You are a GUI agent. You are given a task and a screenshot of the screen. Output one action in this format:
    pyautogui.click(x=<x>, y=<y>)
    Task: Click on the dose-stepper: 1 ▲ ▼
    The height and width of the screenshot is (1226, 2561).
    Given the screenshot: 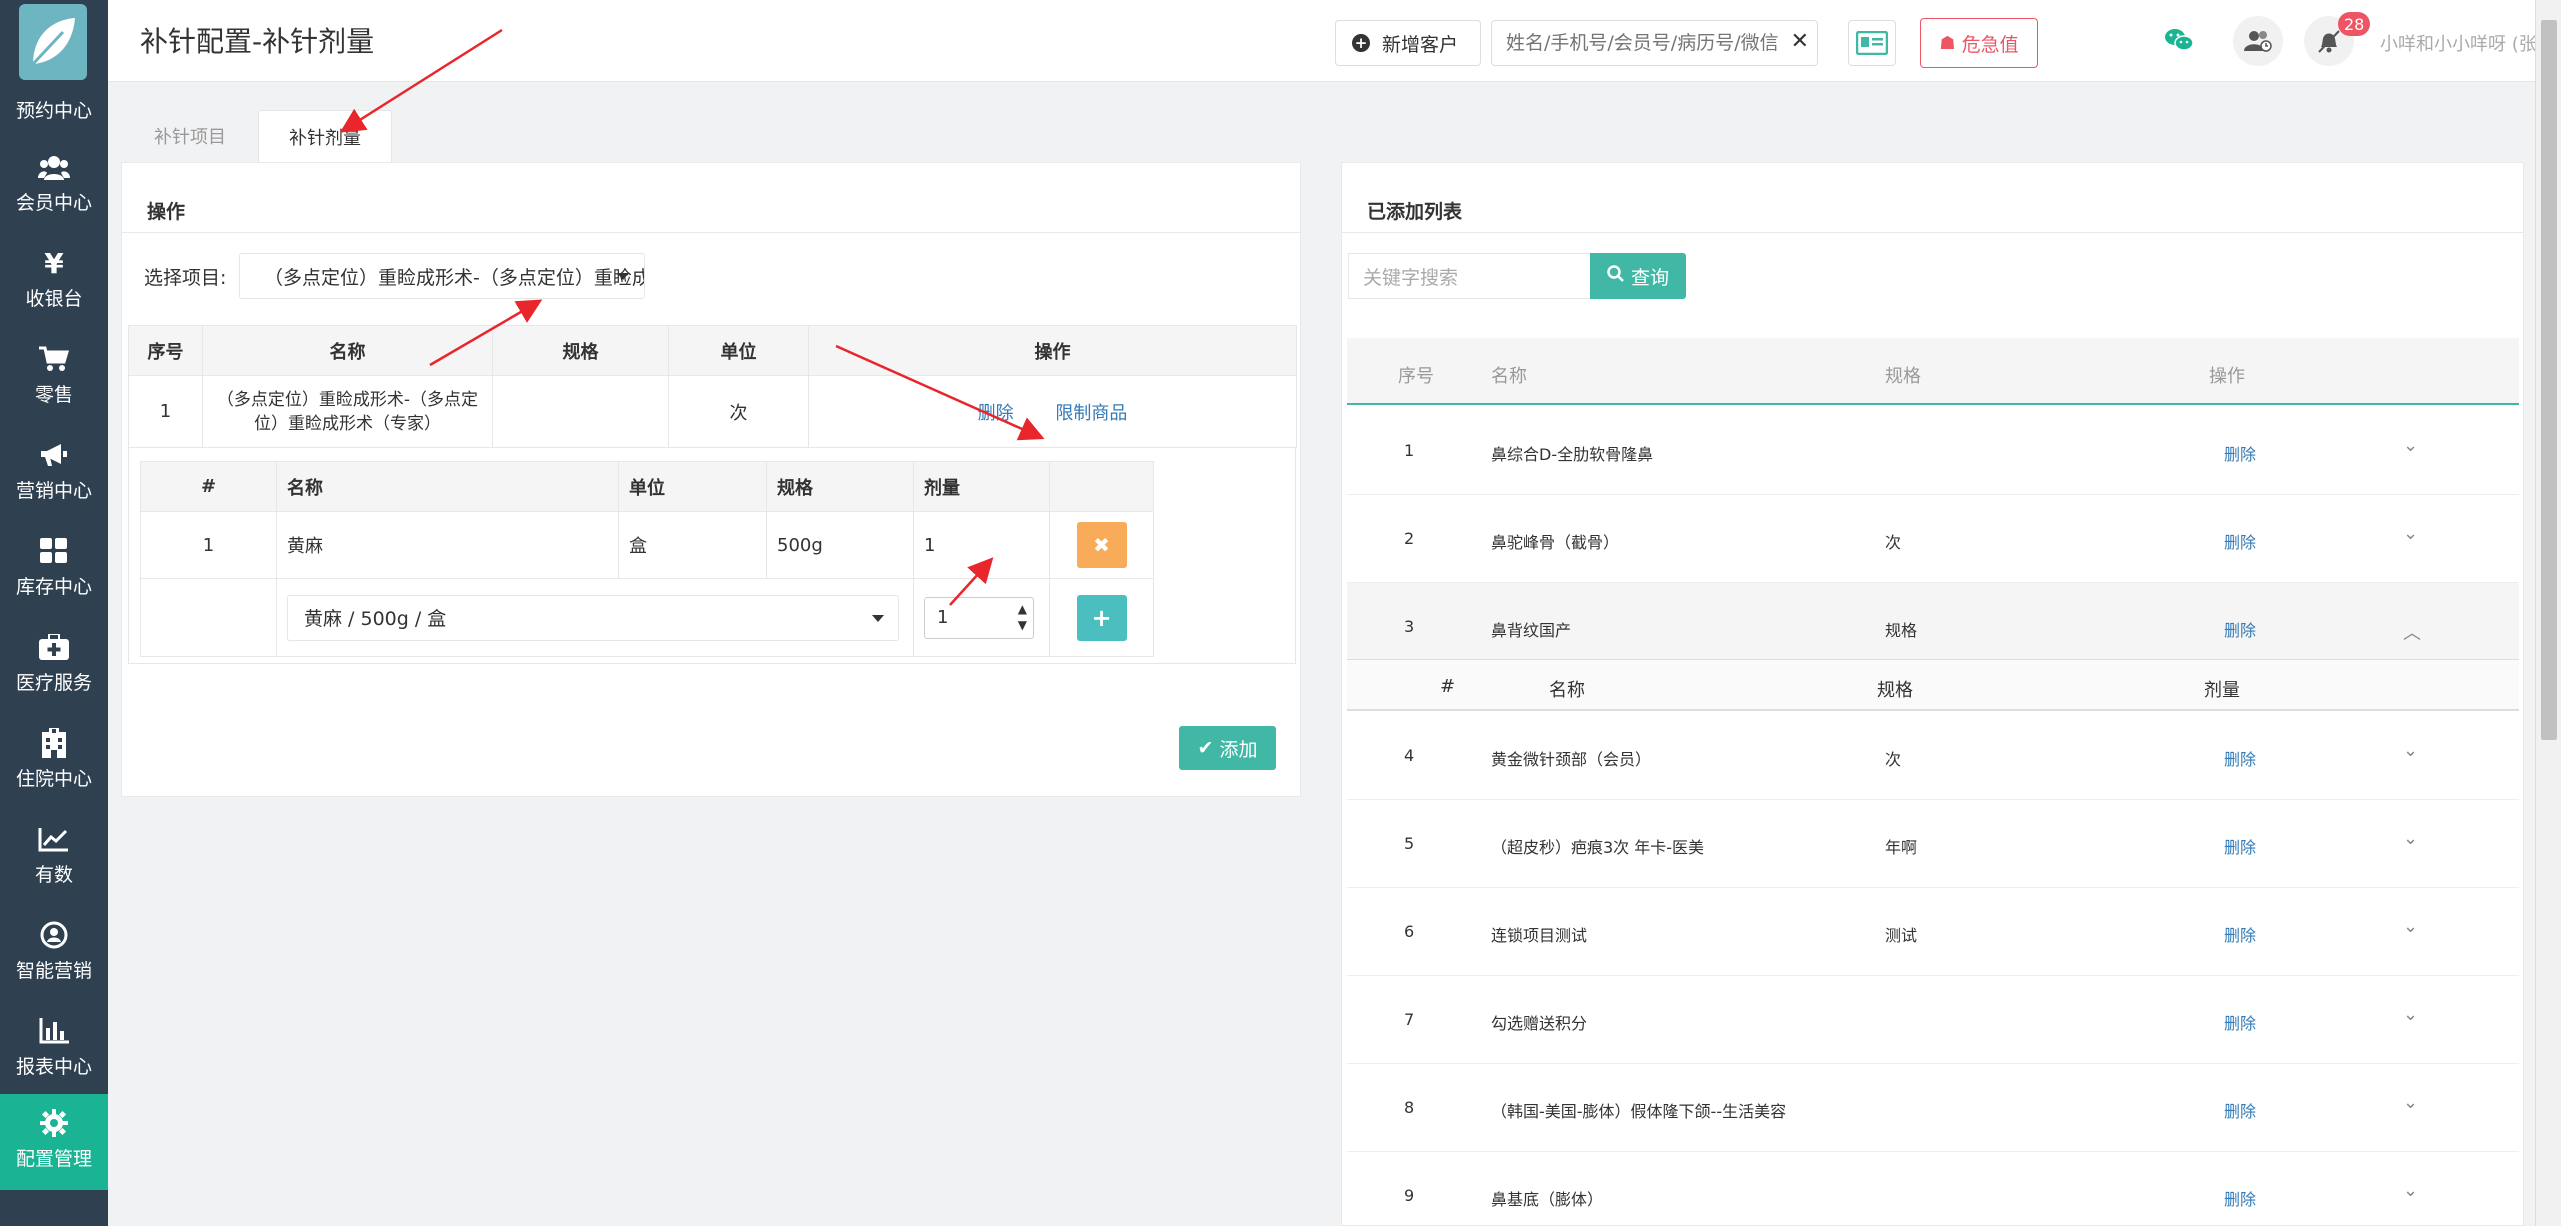 What is the action you would take?
    pyautogui.click(x=979, y=617)
    